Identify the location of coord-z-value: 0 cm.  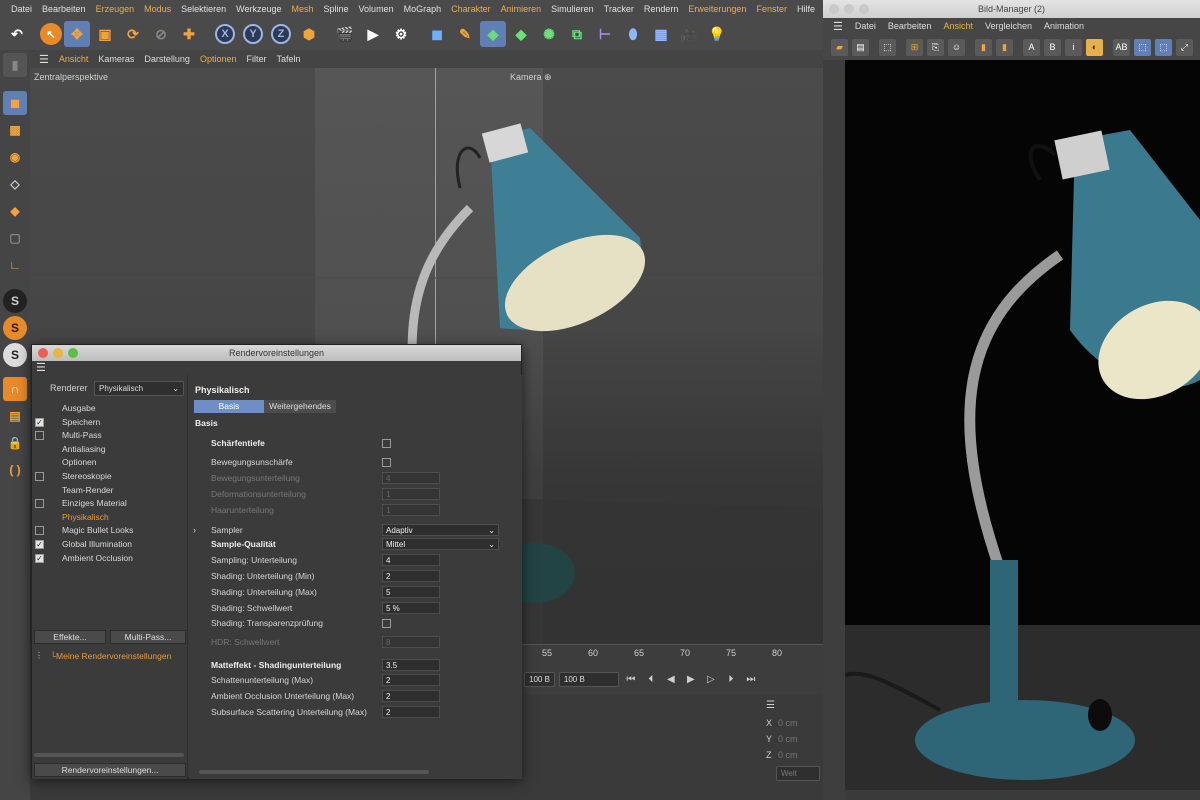
(788, 755).